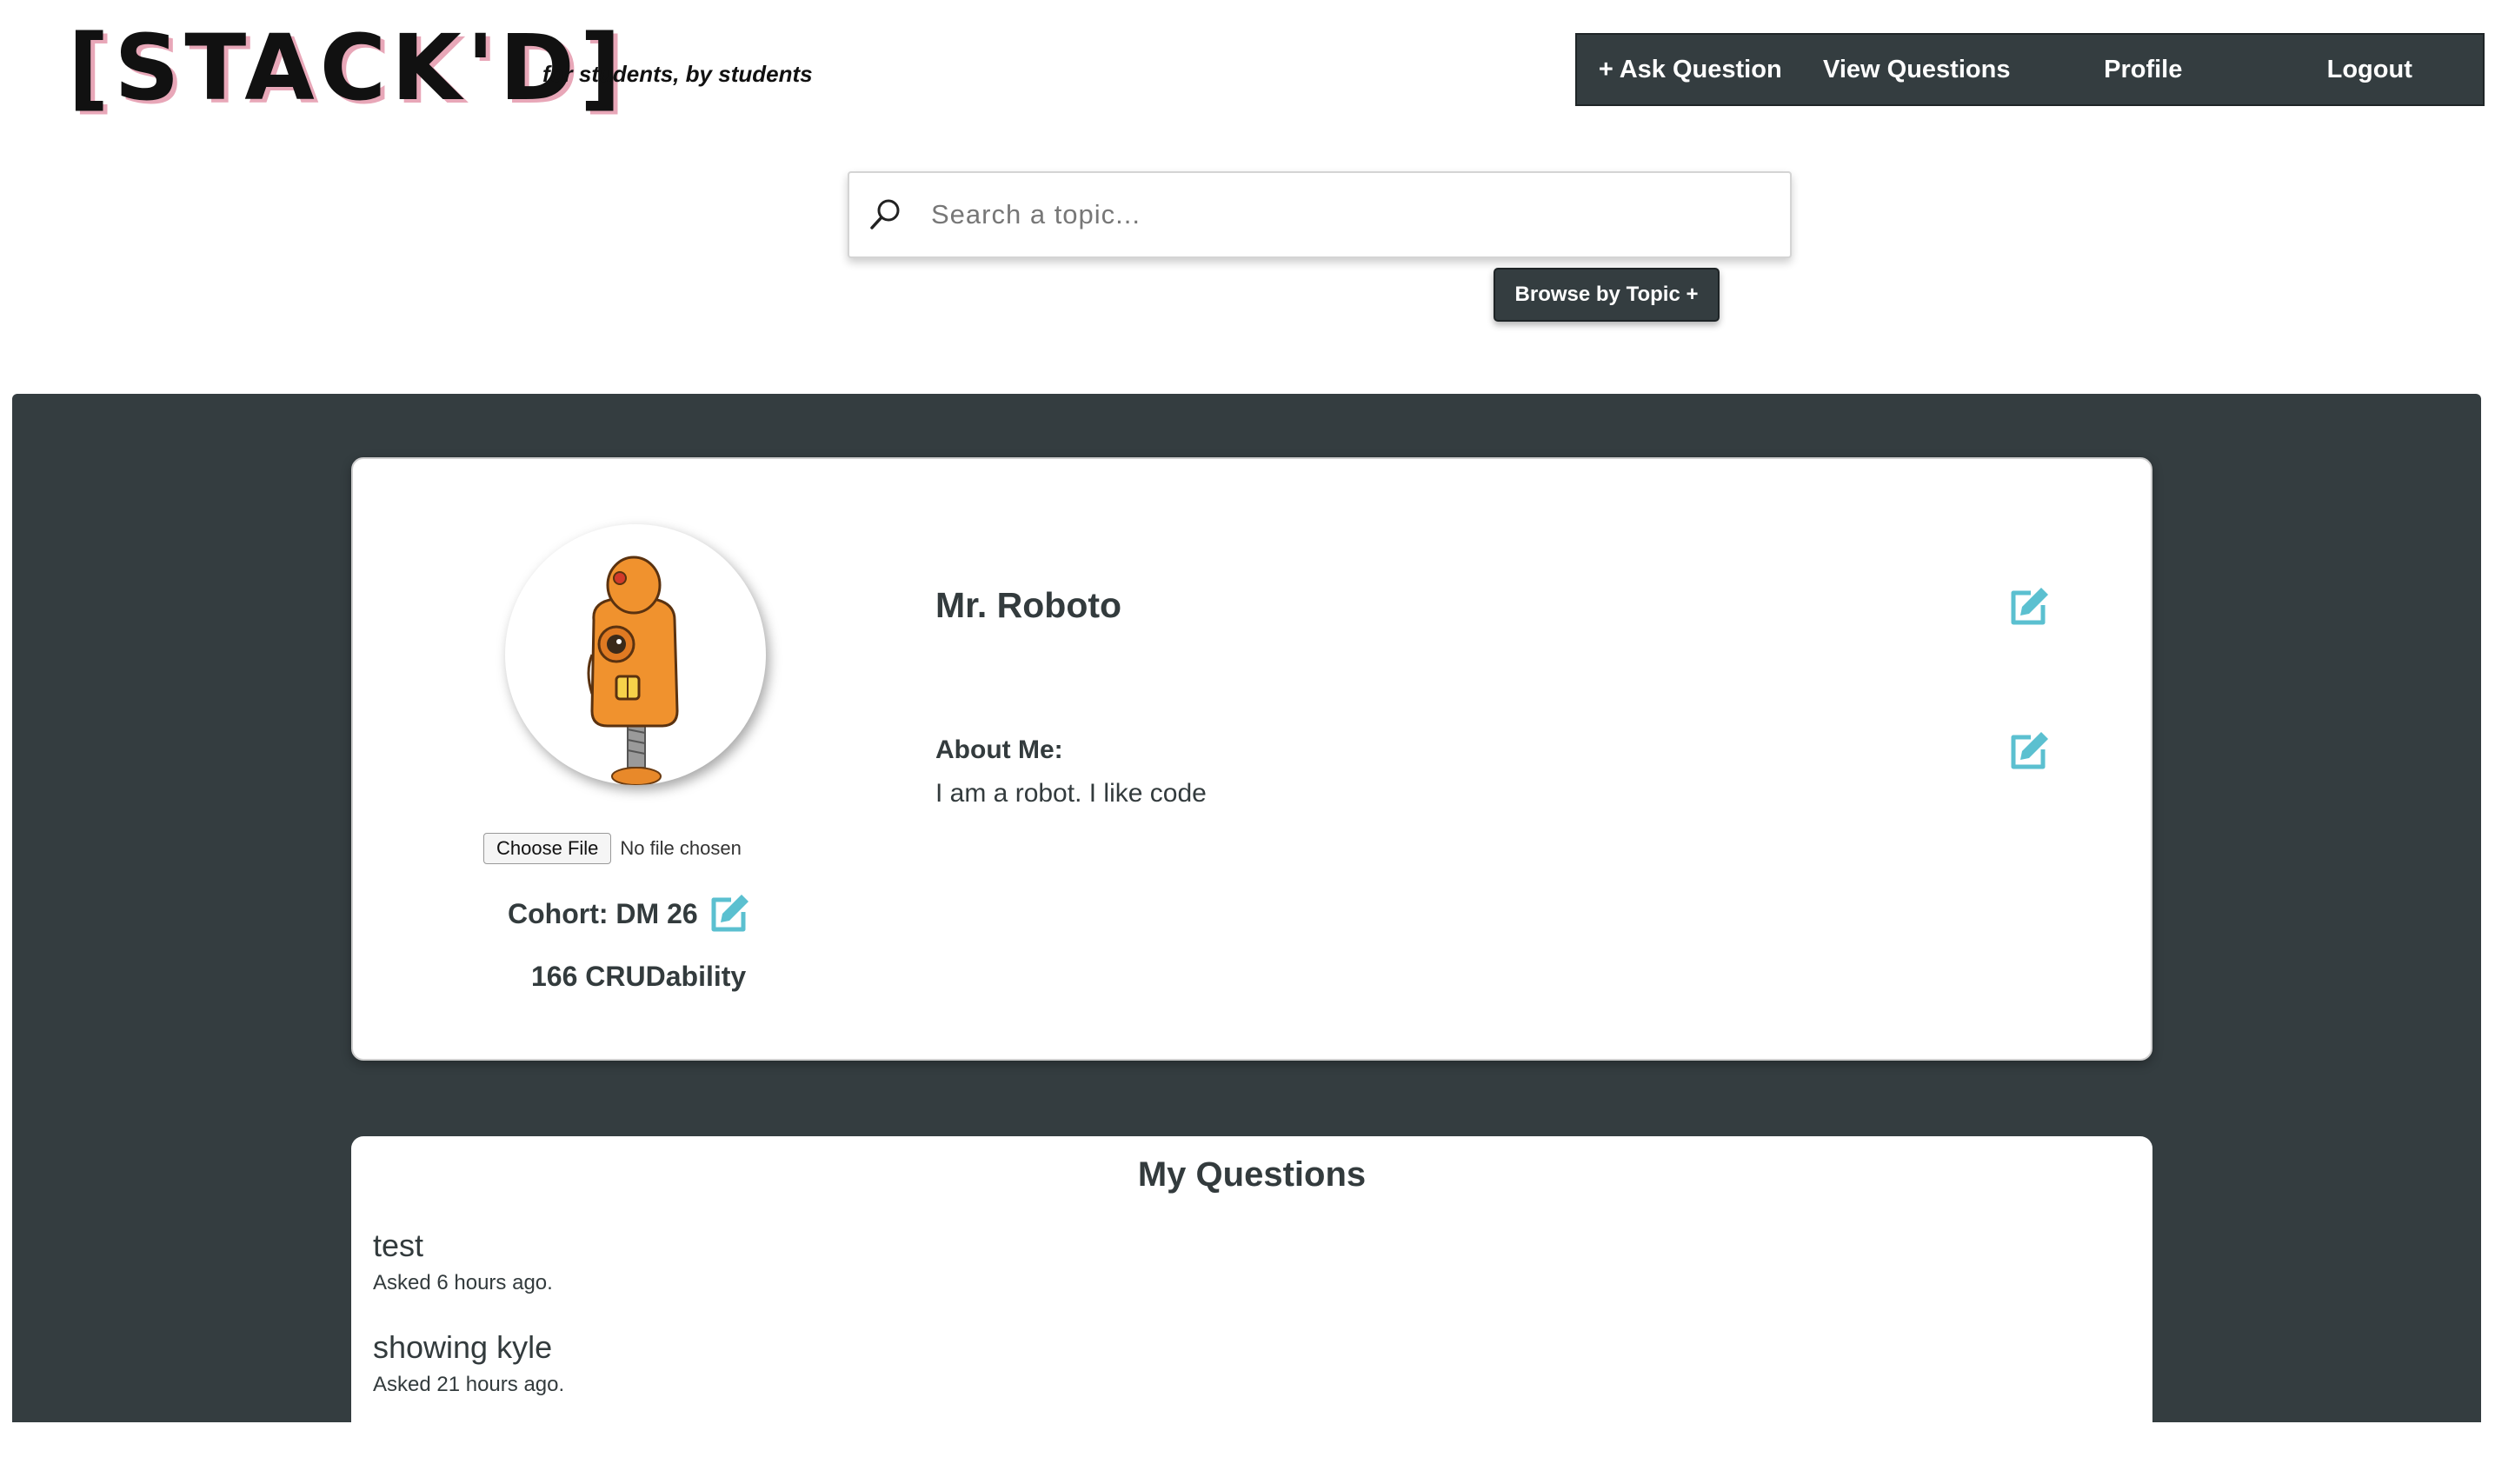  I want to click on avatar, so click(635, 654).